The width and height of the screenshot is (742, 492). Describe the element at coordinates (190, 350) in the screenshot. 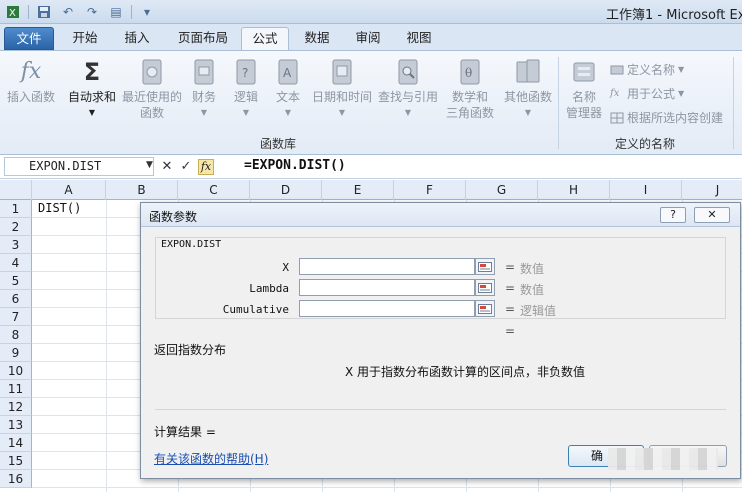

I see `function-description: 返回指数分布` at that location.